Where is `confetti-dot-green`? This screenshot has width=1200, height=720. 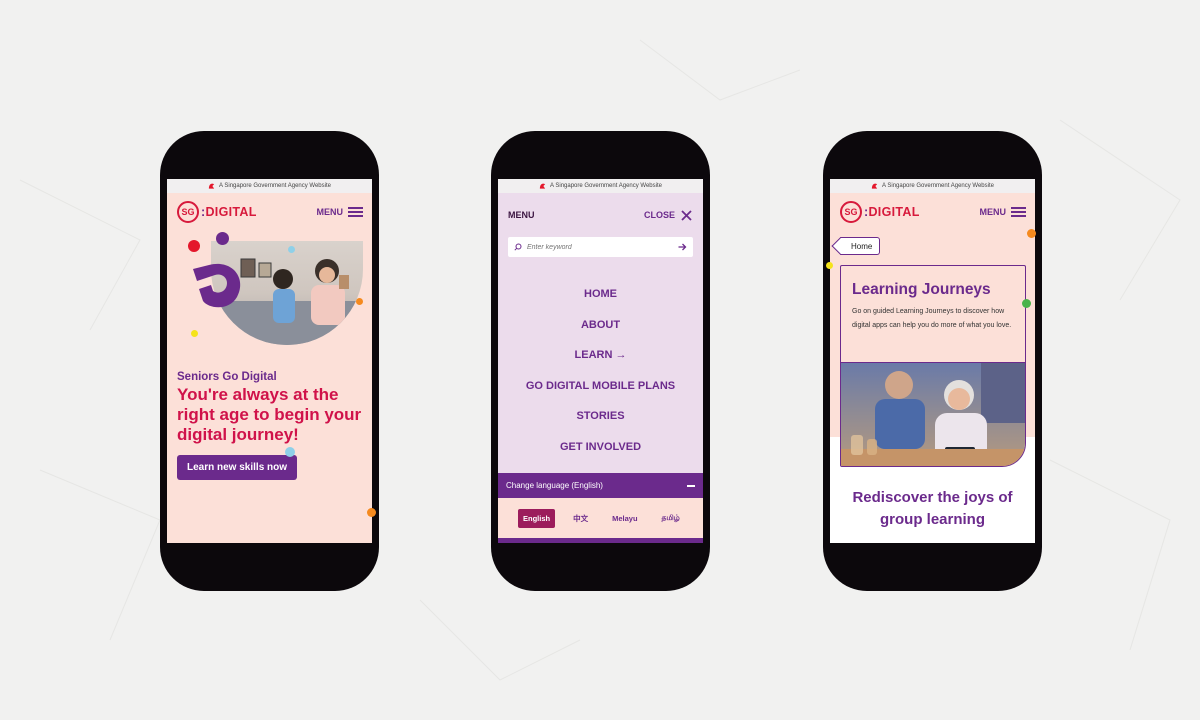
confetti-dot-green is located at coordinates (1026, 303).